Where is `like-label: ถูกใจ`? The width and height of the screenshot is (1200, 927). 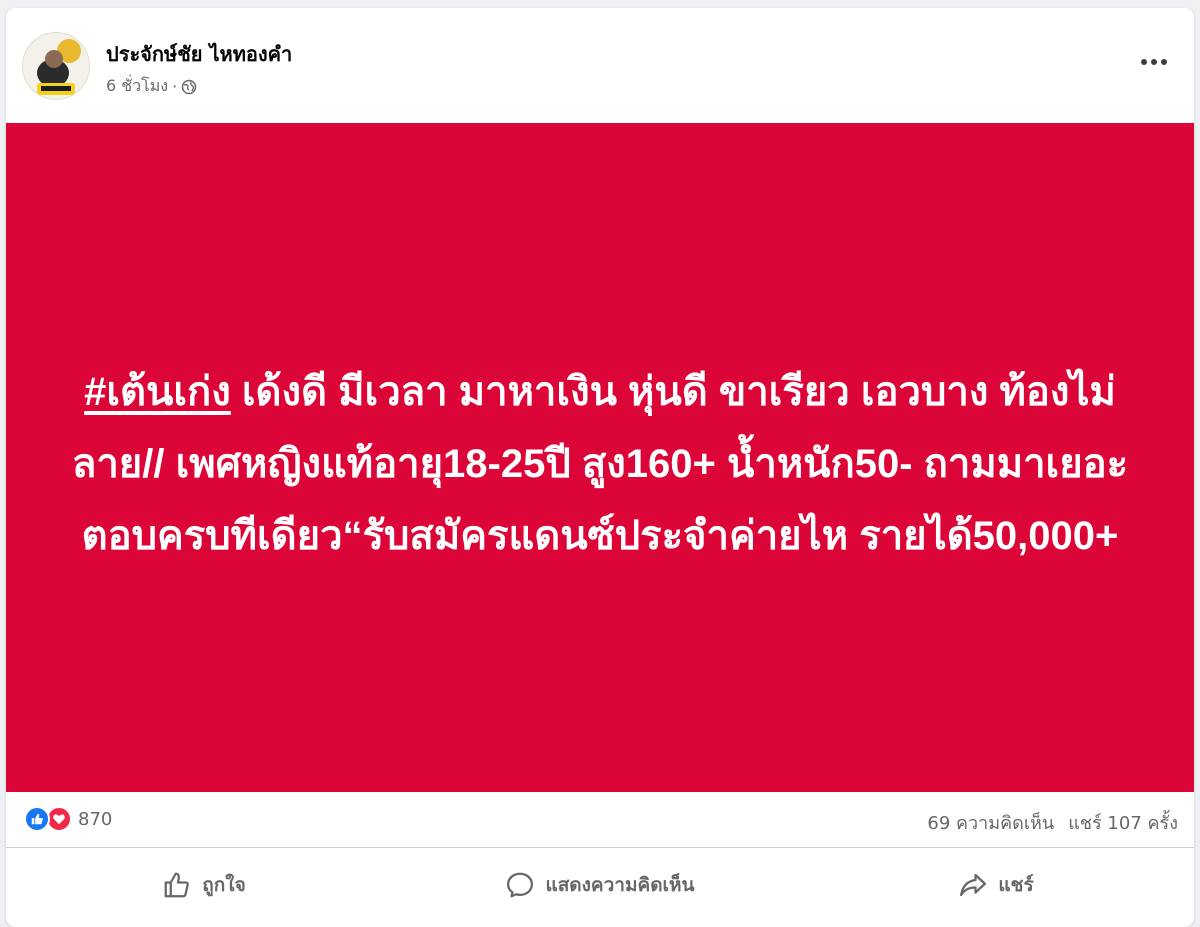
like-label: ถูกใจ is located at coordinates (224, 885).